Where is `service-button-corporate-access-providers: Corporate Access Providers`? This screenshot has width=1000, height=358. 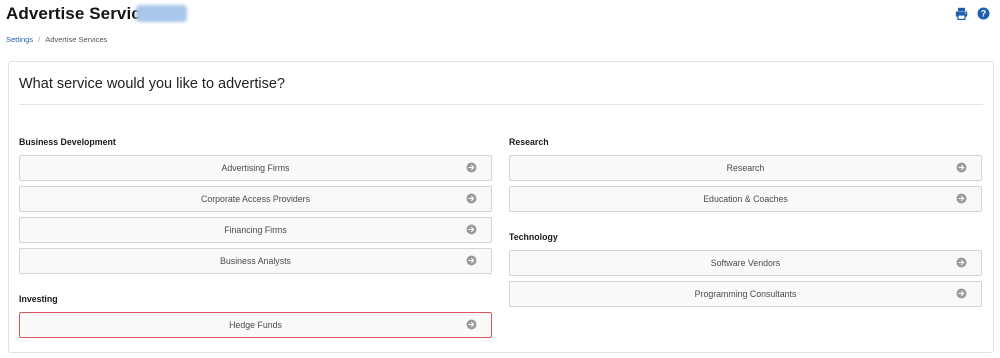 service-button-corporate-access-providers: Corporate Access Providers is located at coordinates (255, 199).